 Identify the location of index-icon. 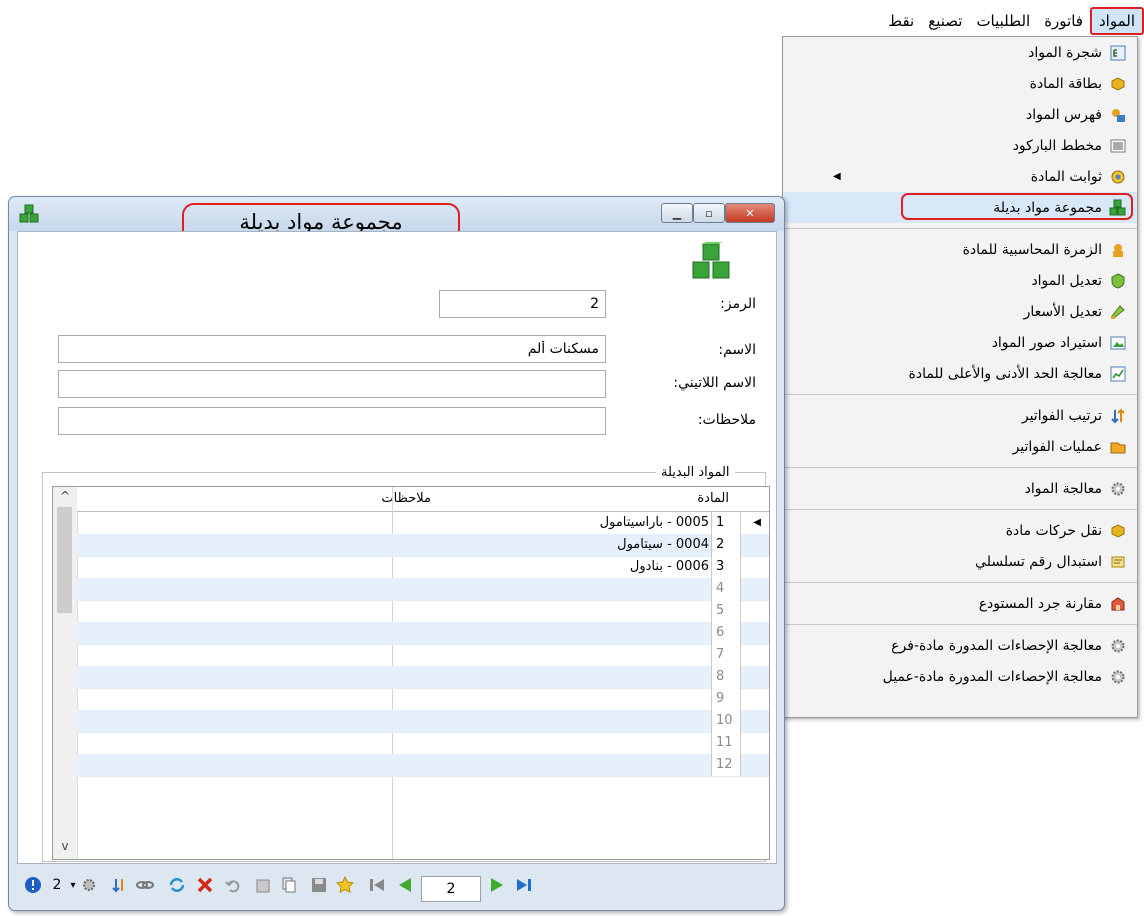
(1118, 115).